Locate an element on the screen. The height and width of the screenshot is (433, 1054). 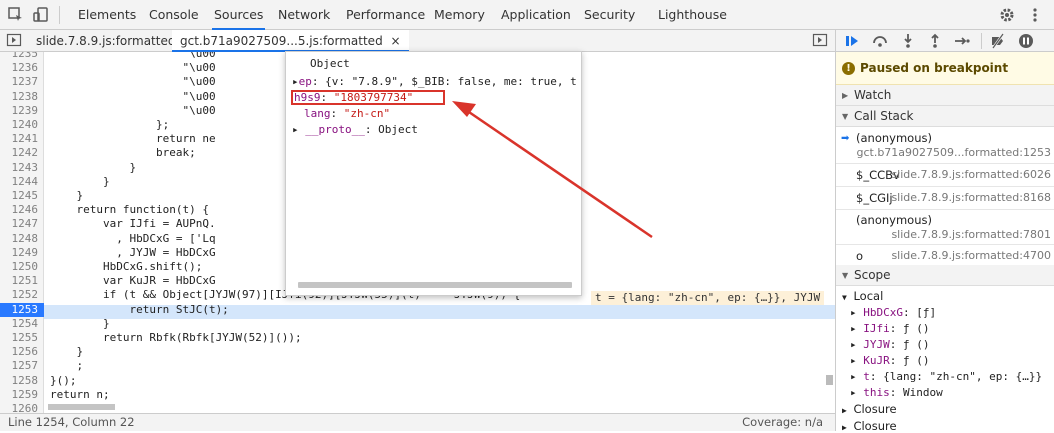
line-number: 1241 is located at coordinates (19, 139).